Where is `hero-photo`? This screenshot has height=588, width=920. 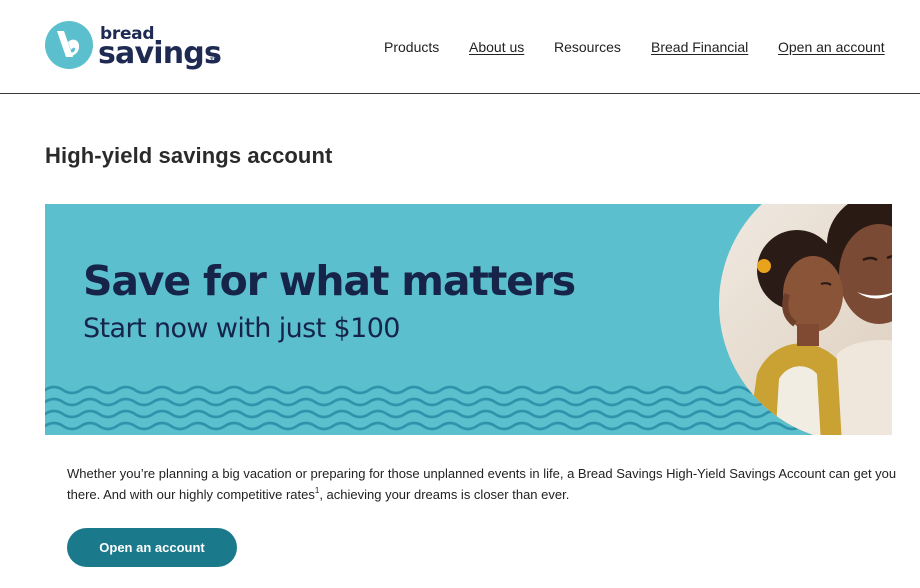
hero-photo is located at coordinates (805, 319).